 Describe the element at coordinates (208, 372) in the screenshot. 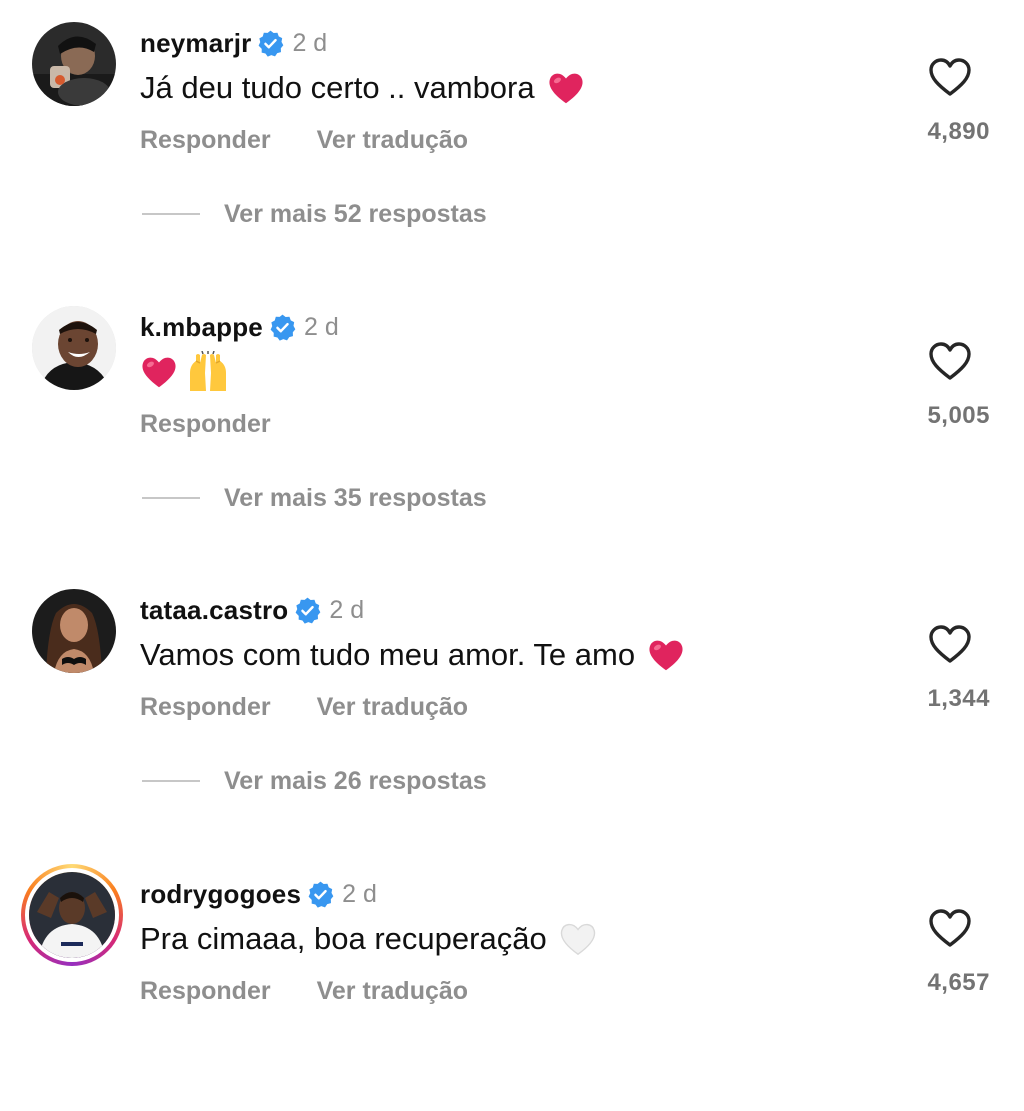

I see `raising-hands-emoji-icon` at that location.